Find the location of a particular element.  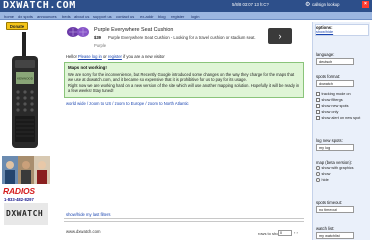

radio-label: show with graphics is located at coordinates (337, 168).